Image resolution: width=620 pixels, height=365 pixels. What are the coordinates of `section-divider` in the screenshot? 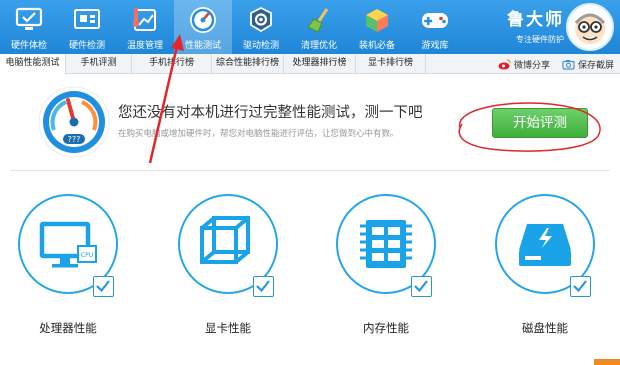 It's located at (310, 170).